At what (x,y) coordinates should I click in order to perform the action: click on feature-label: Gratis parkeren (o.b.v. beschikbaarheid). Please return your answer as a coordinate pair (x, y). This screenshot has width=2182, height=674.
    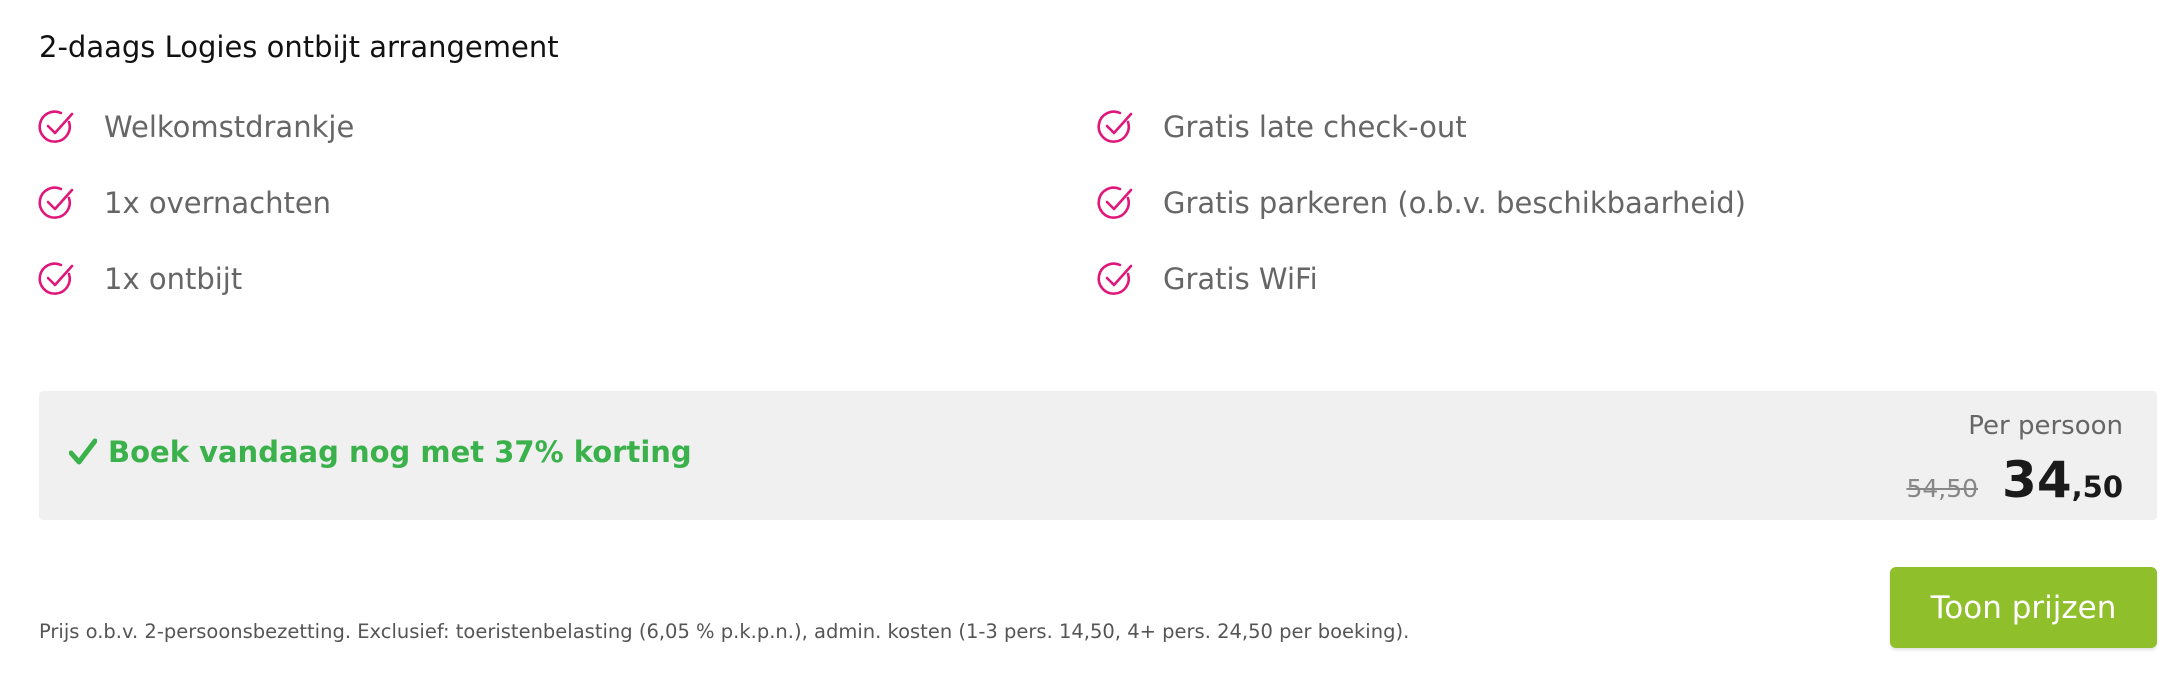
    Looking at the image, I should click on (1454, 203).